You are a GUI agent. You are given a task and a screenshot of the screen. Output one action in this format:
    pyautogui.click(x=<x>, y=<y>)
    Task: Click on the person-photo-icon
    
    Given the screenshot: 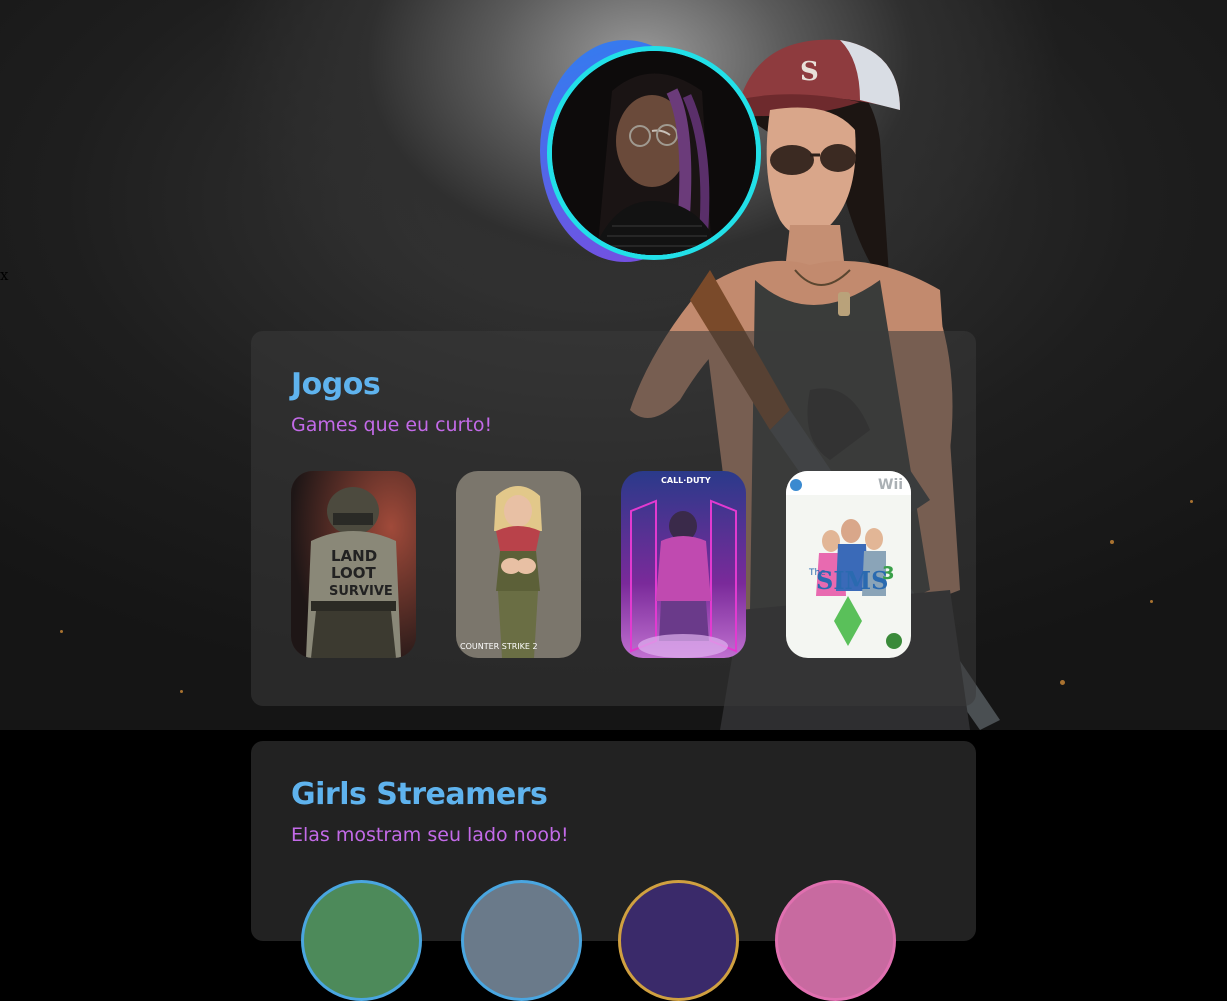 What is the action you would take?
    pyautogui.click(x=654, y=153)
    